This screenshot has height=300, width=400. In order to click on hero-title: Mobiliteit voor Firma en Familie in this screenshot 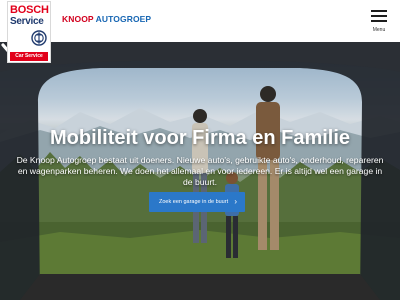, I will do `click(200, 138)`.